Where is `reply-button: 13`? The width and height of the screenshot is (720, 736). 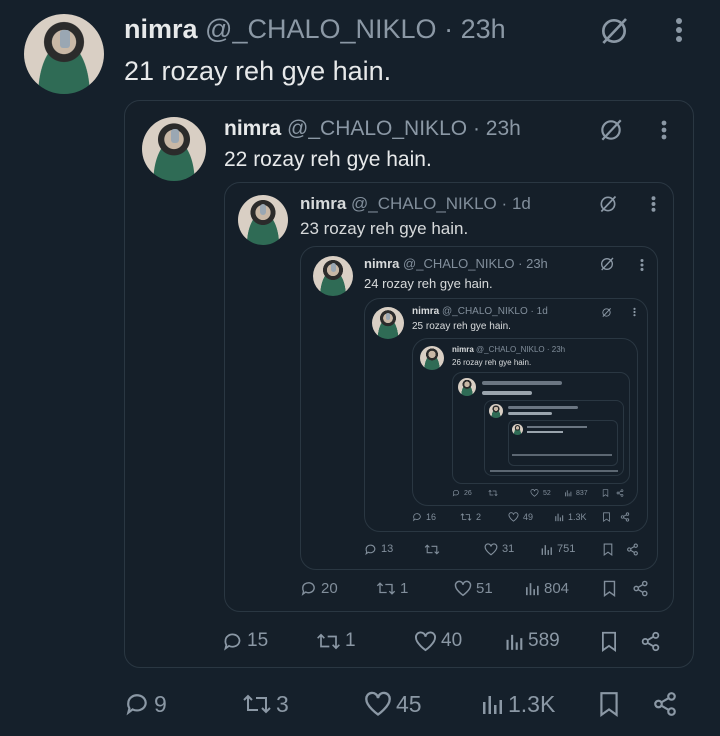 reply-button: 13 is located at coordinates (378, 549).